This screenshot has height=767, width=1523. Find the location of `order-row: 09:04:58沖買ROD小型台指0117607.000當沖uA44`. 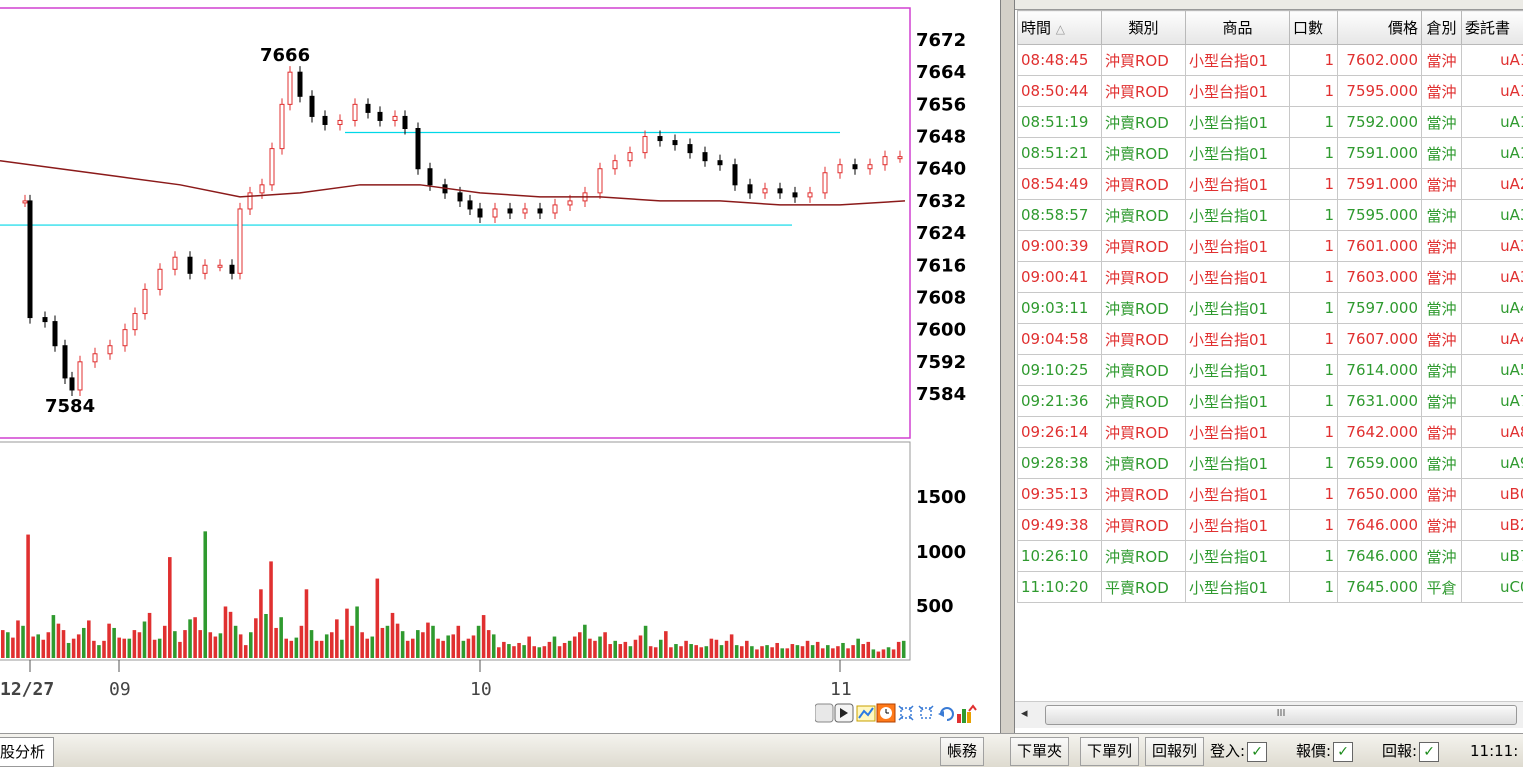

order-row: 09:04:58沖買ROD小型台指0117607.000當沖uA44 is located at coordinates (1270, 339).